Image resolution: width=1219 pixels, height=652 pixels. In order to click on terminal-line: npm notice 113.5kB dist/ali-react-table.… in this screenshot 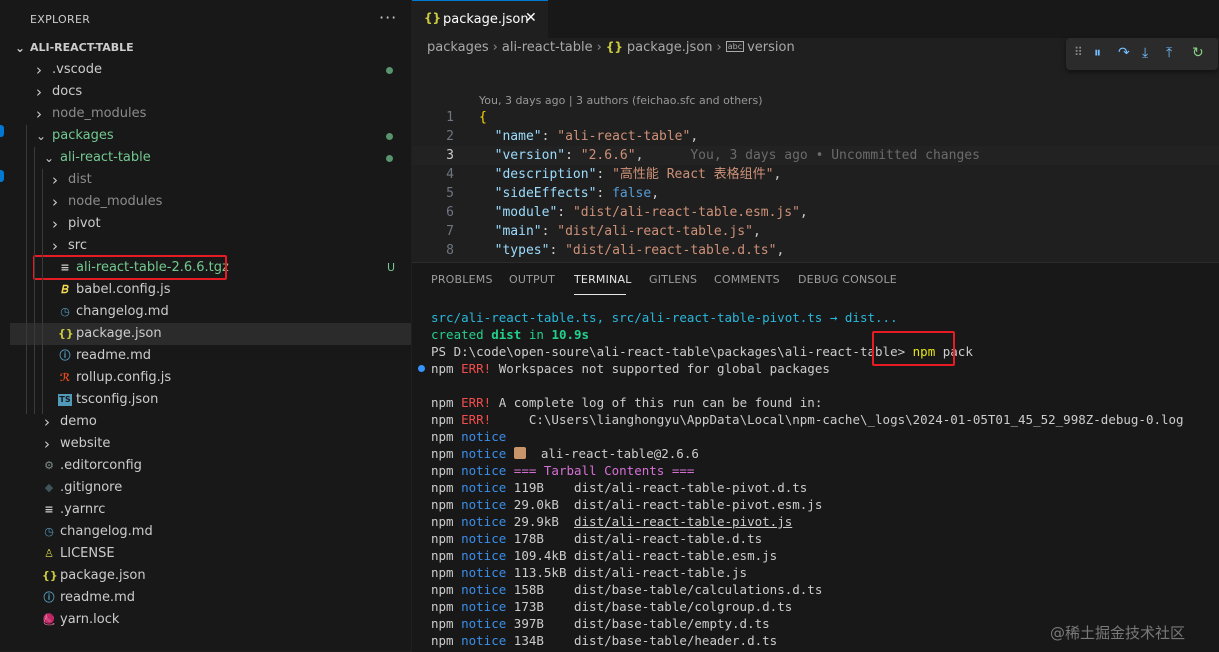, I will do `click(589, 572)`.